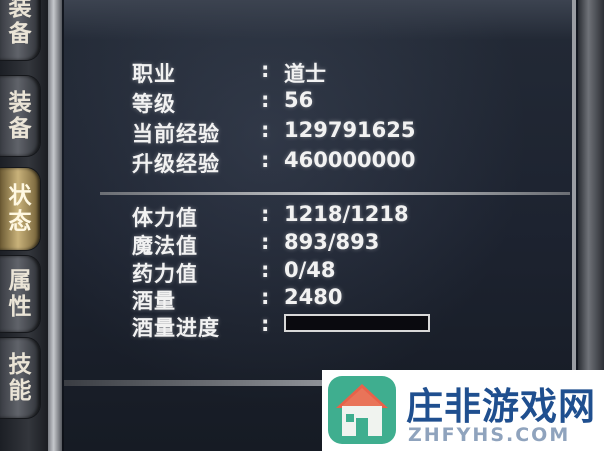 The image size is (604, 451). Describe the element at coordinates (332, 242) in the screenshot. I see `stat-value: 893/893` at that location.